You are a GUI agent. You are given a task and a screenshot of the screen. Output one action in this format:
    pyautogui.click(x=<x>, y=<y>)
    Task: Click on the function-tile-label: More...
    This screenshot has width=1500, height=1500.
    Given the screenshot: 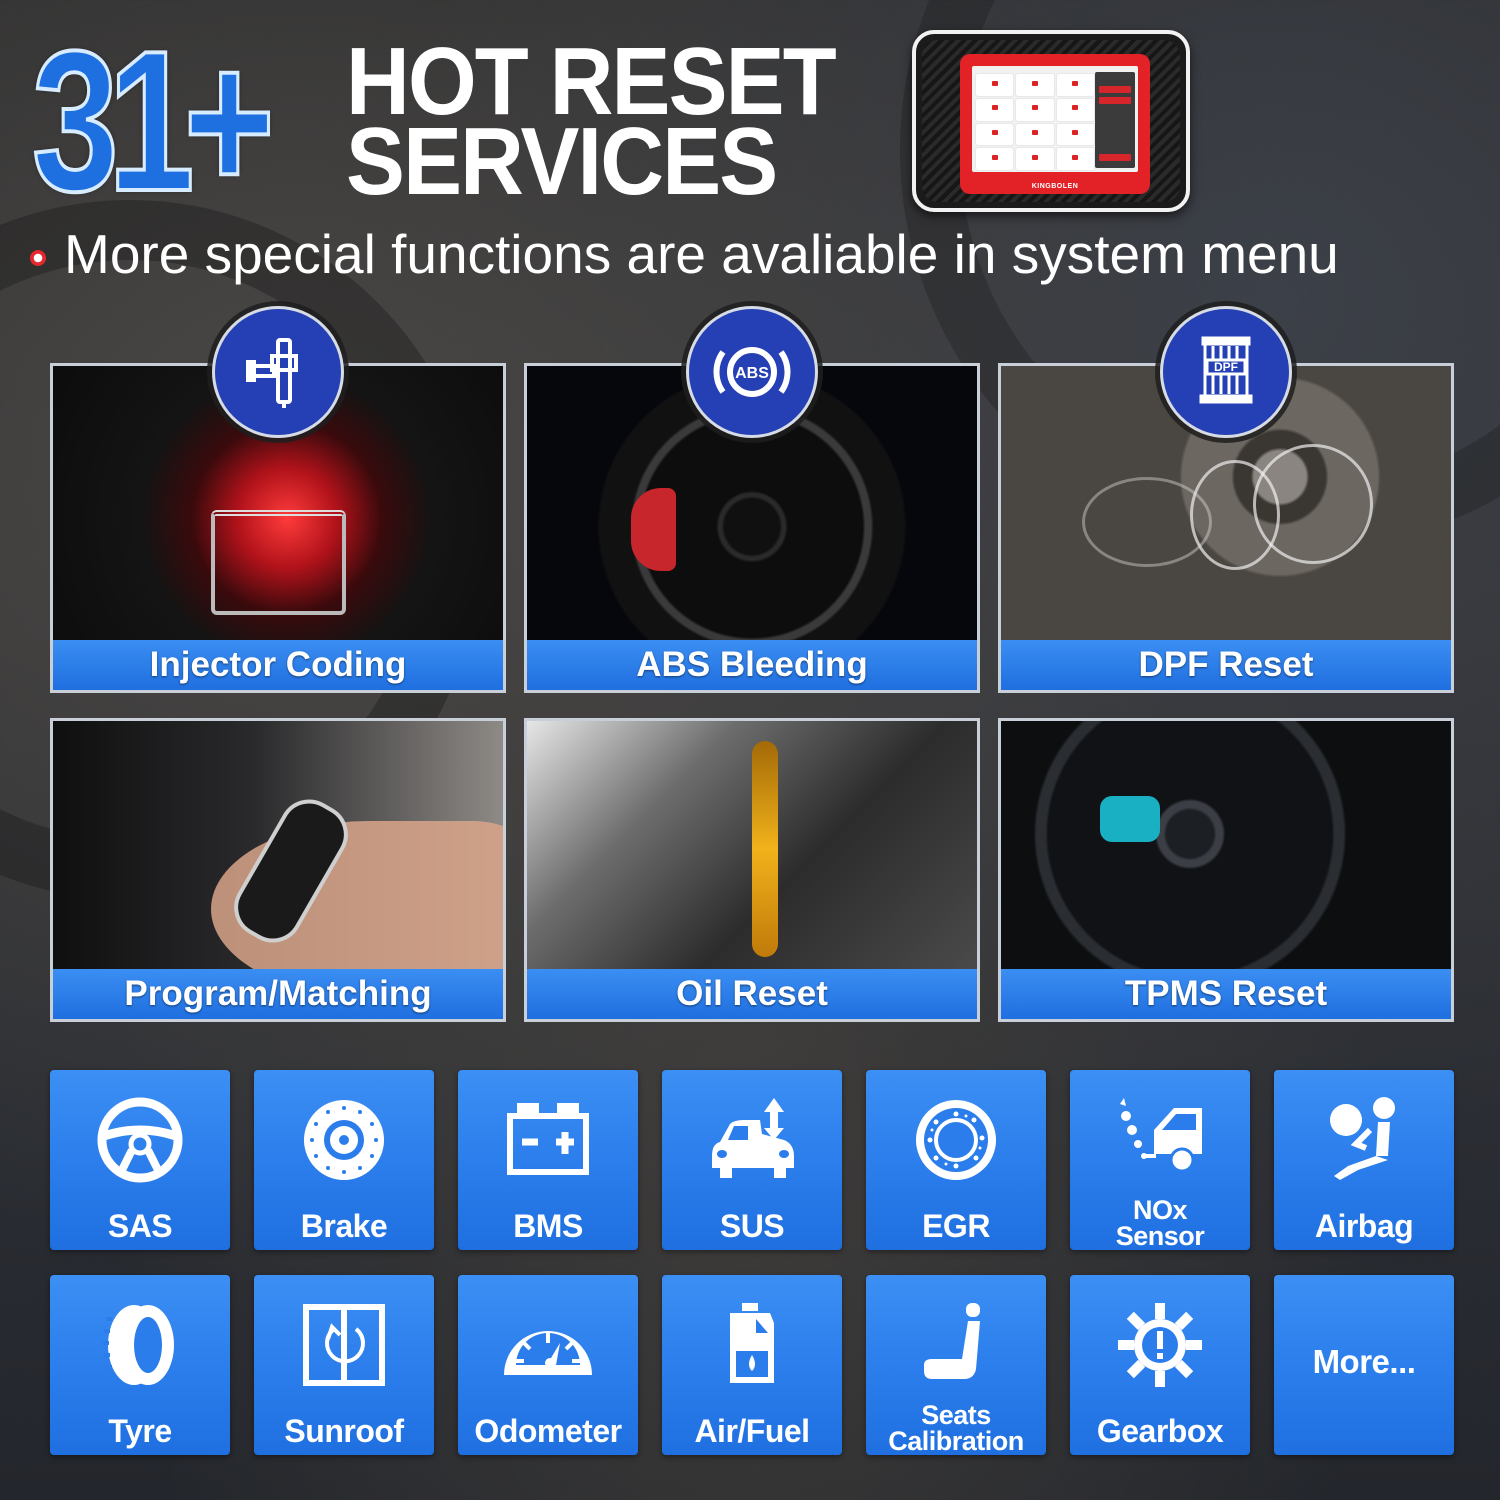 What is the action you would take?
    pyautogui.click(x=1364, y=1361)
    